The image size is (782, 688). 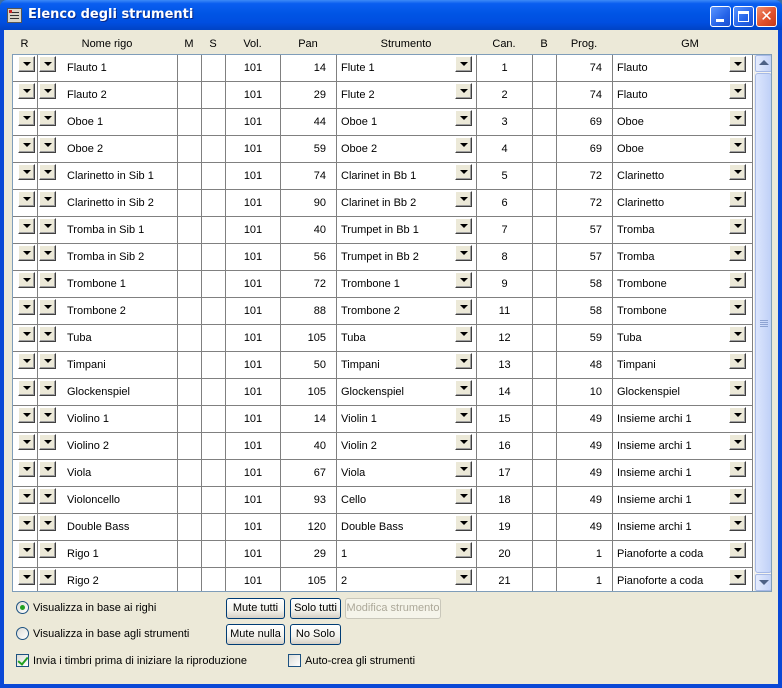 What do you see at coordinates (407, 68) in the screenshot?
I see `strumento-cell: Flute 1` at bounding box center [407, 68].